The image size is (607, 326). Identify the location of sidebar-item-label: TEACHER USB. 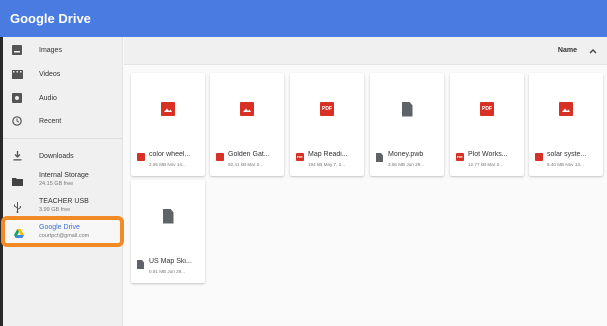
(64, 201).